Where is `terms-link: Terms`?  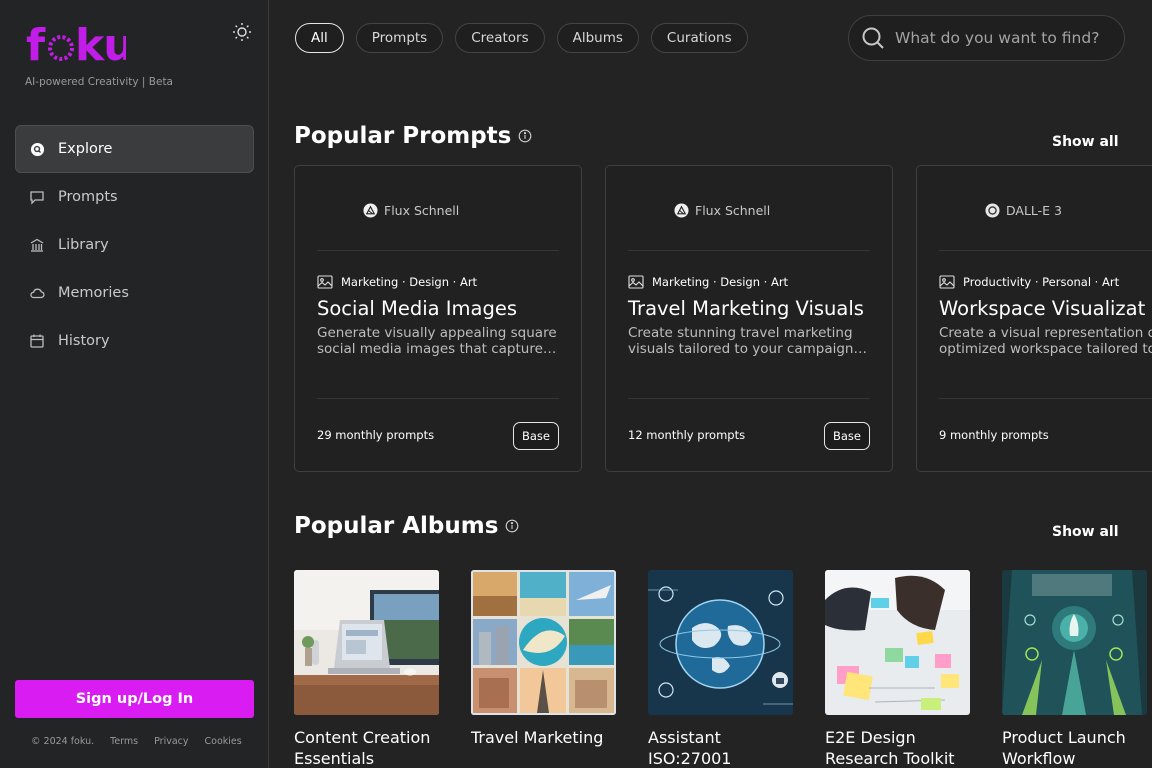
terms-link: Terms is located at coordinates (124, 741).